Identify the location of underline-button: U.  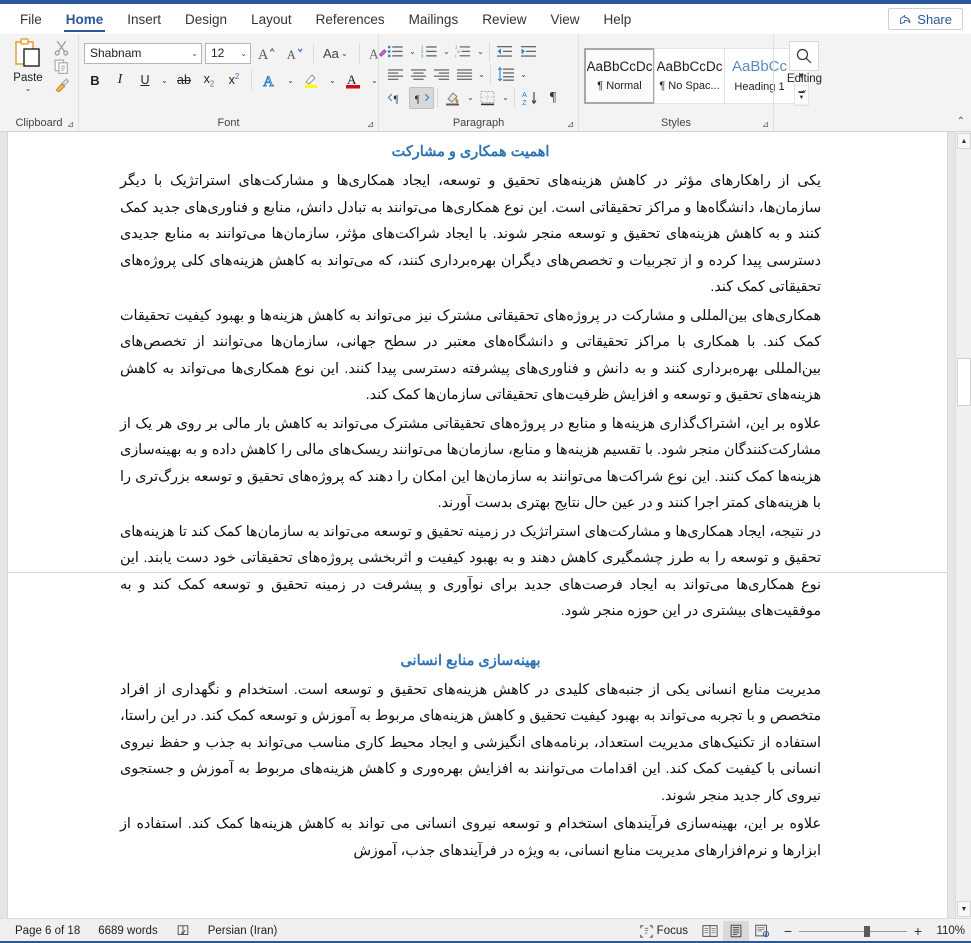
(145, 80).